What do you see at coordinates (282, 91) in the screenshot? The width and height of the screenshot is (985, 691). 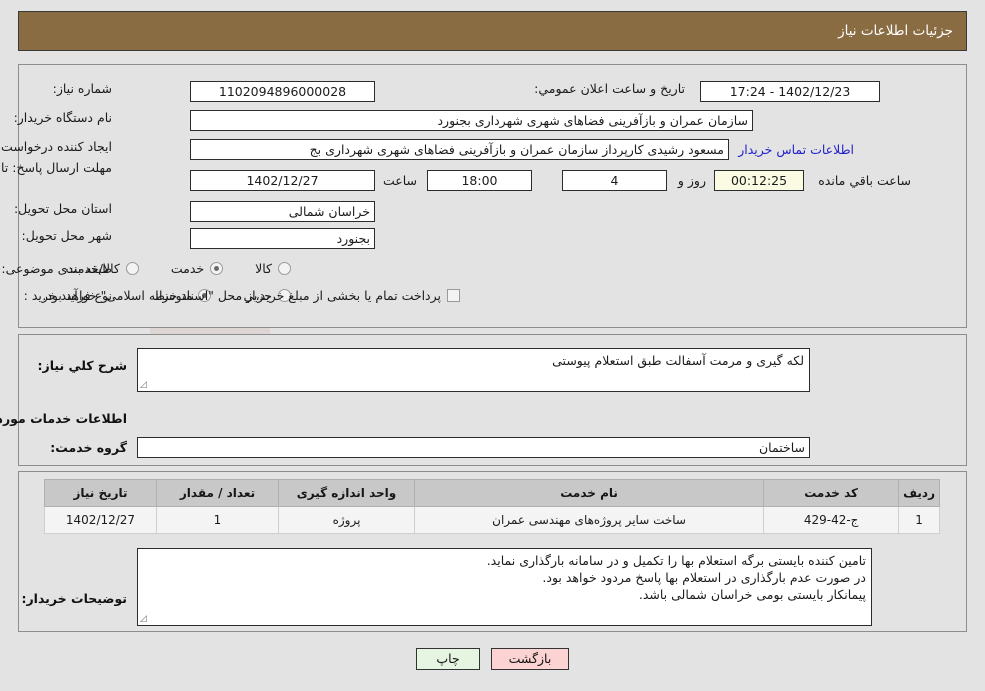 I see `need-number-field: 1102094896000028` at bounding box center [282, 91].